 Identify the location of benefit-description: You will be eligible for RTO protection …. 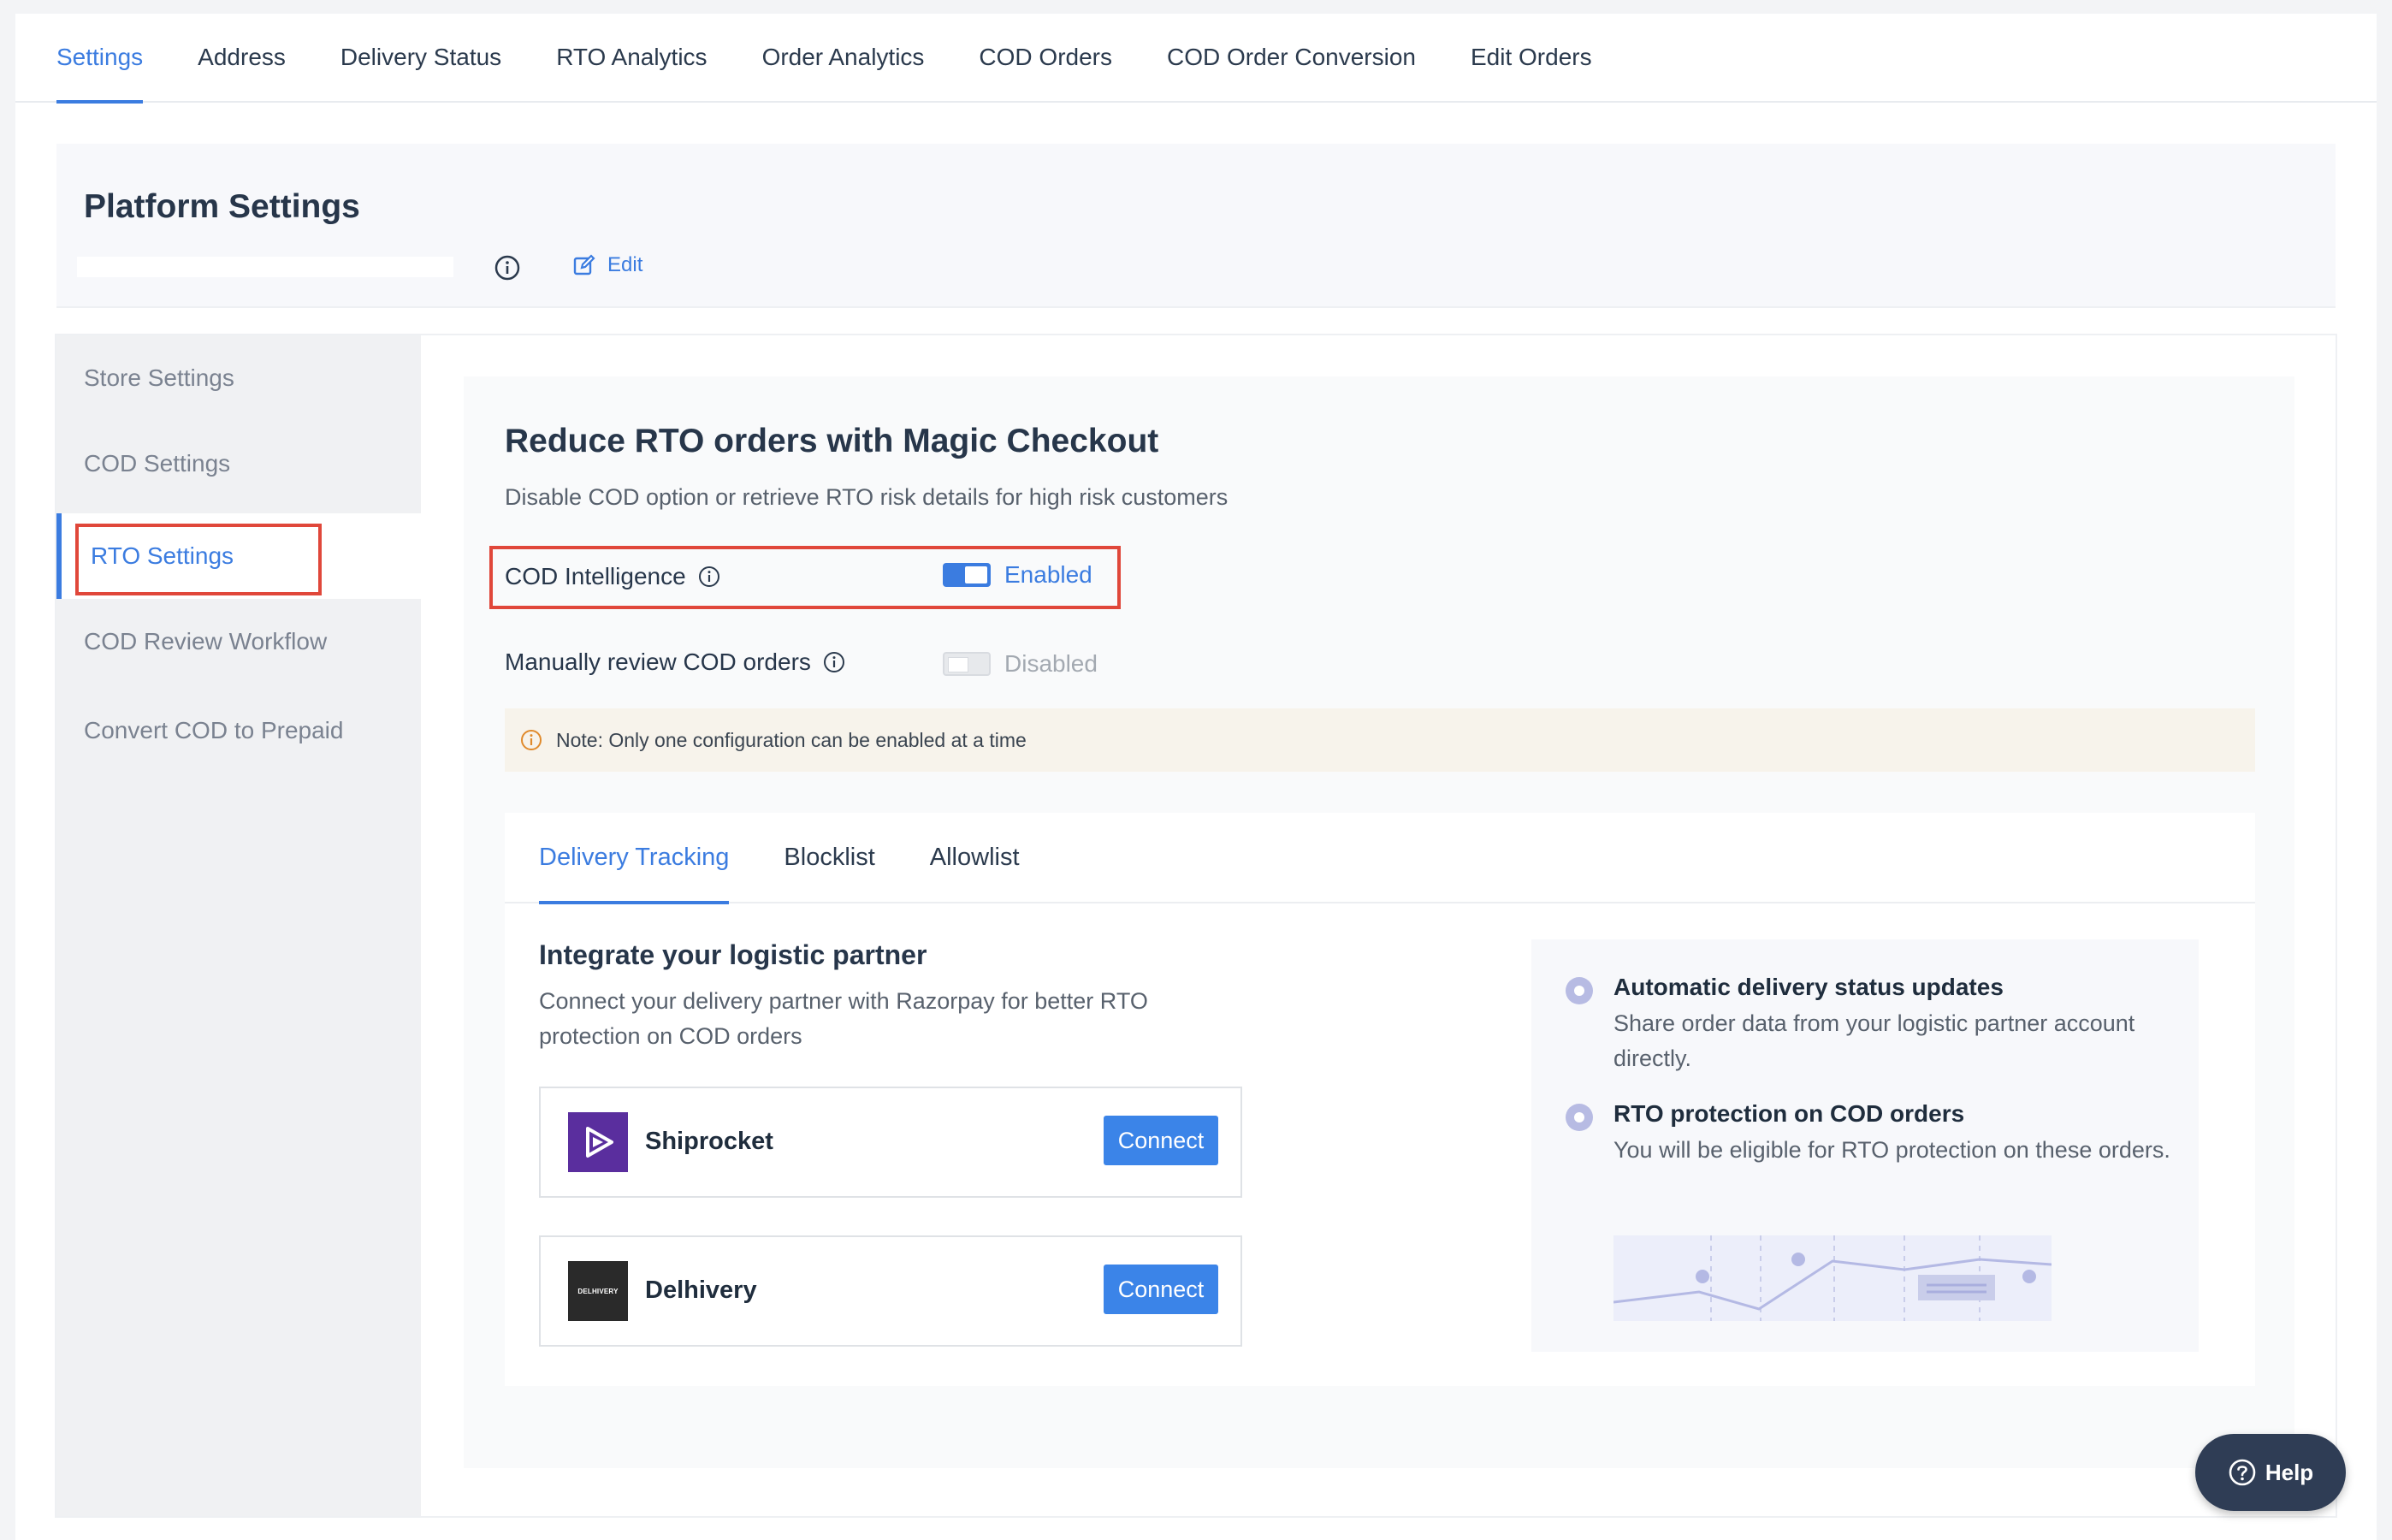
(1892, 1150).